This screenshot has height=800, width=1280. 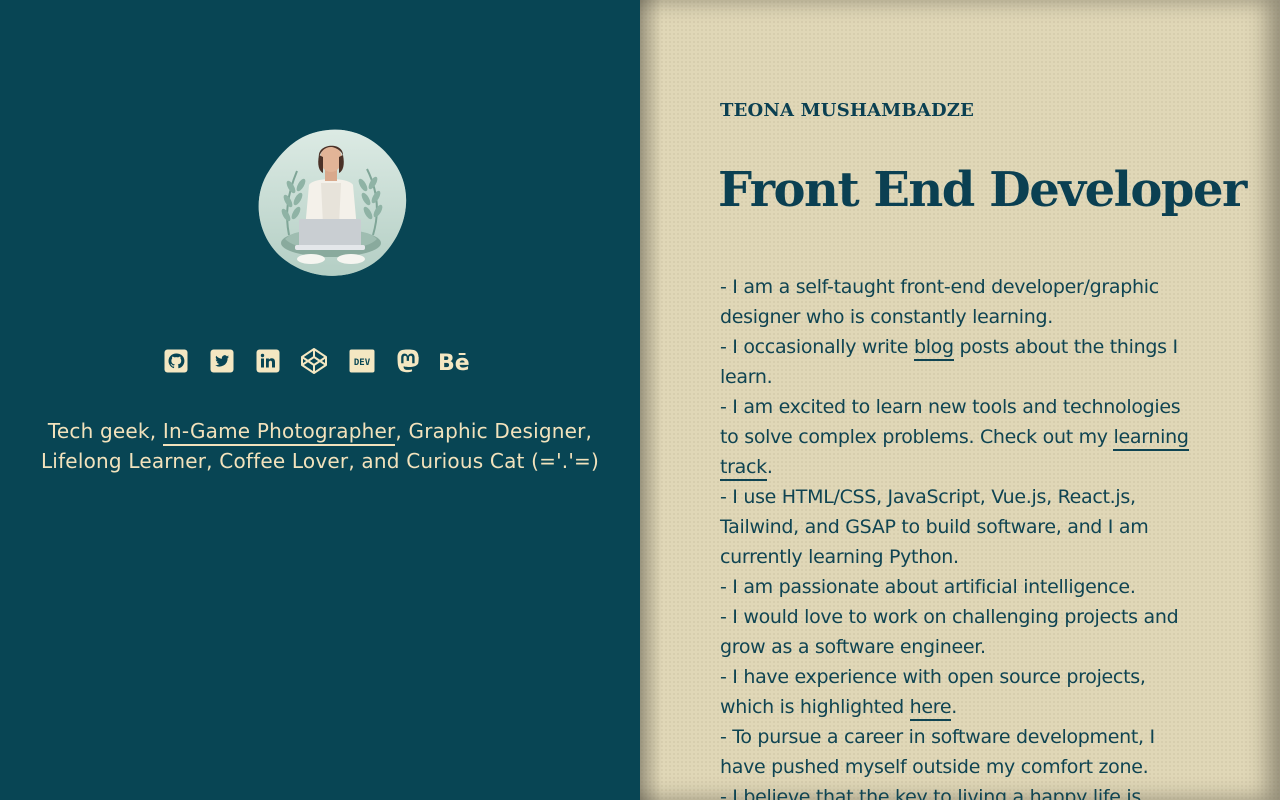 I want to click on svg-text: DEV, so click(x=362, y=363).